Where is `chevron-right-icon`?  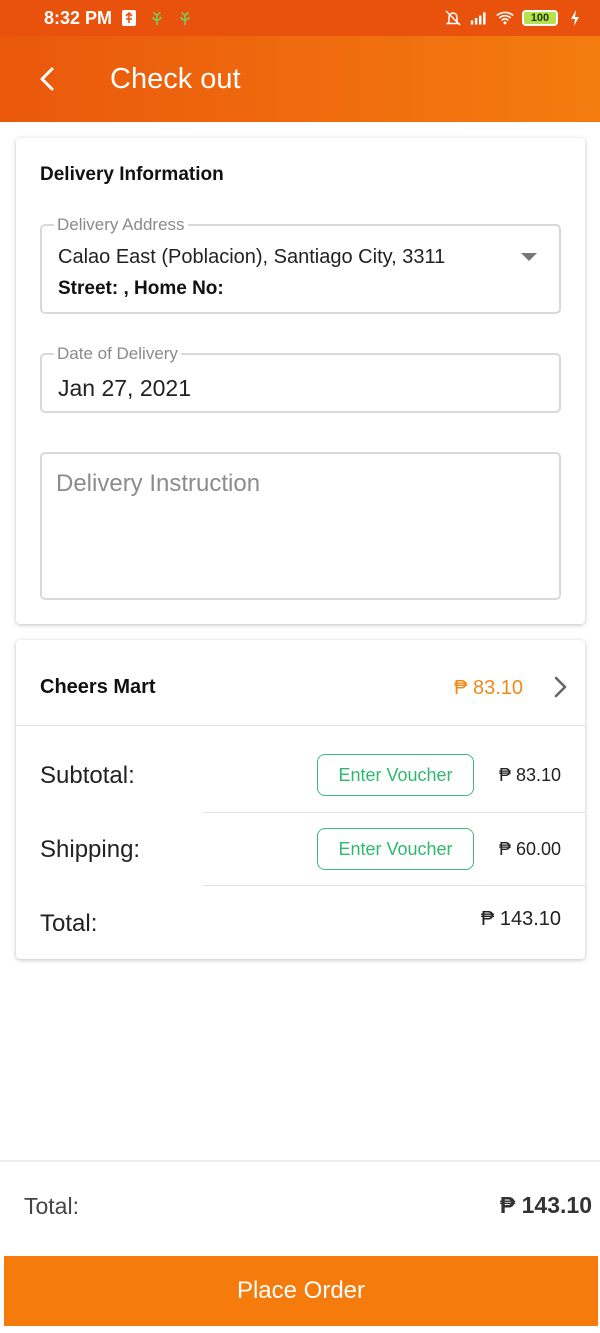 chevron-right-icon is located at coordinates (560, 687).